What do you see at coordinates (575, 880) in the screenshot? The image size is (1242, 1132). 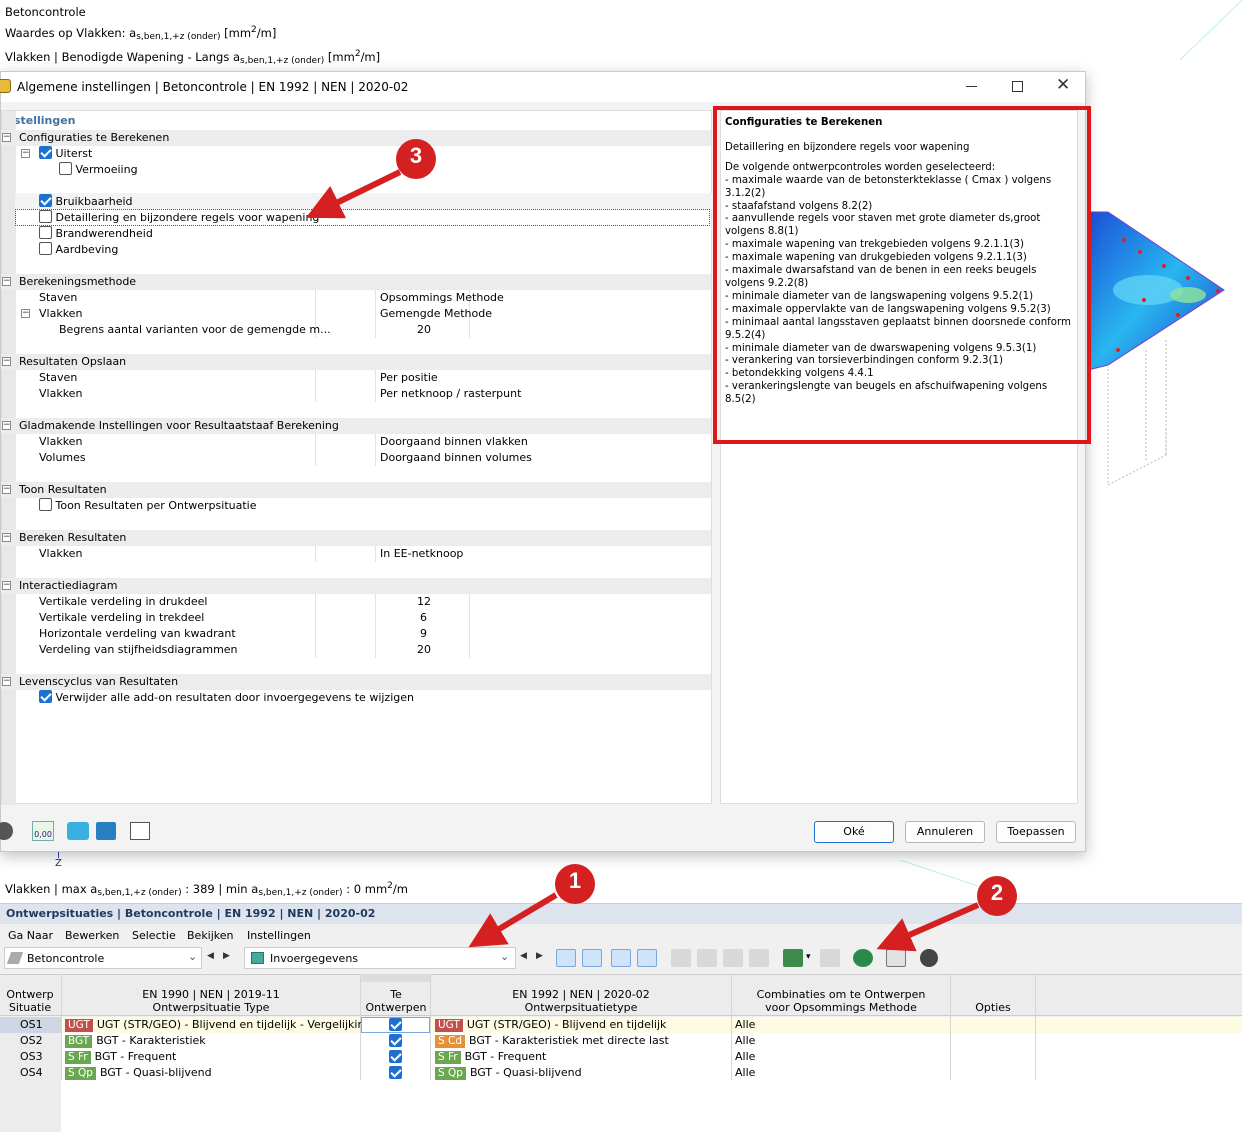 I see `callout-1-label: 1` at bounding box center [575, 880].